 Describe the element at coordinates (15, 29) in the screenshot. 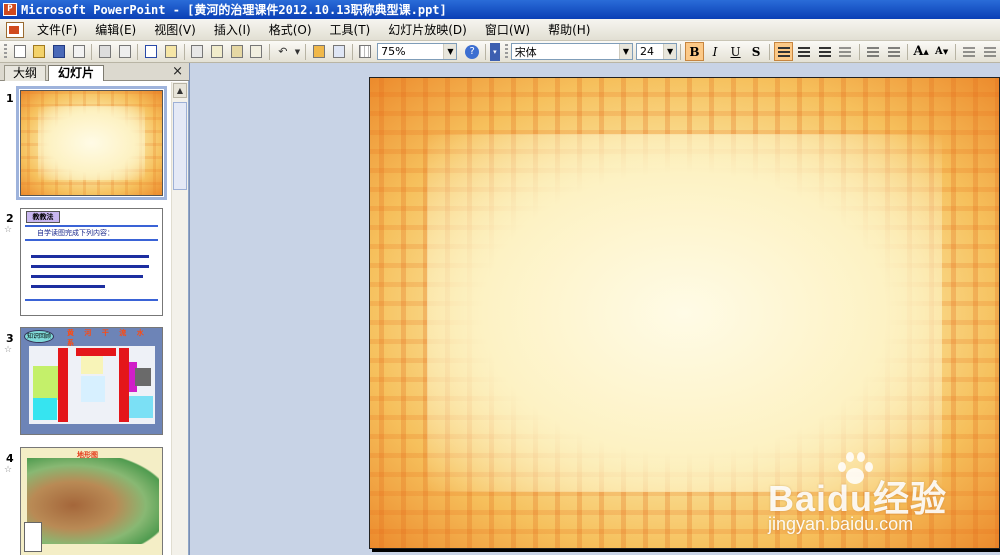

I see `document-icon` at that location.